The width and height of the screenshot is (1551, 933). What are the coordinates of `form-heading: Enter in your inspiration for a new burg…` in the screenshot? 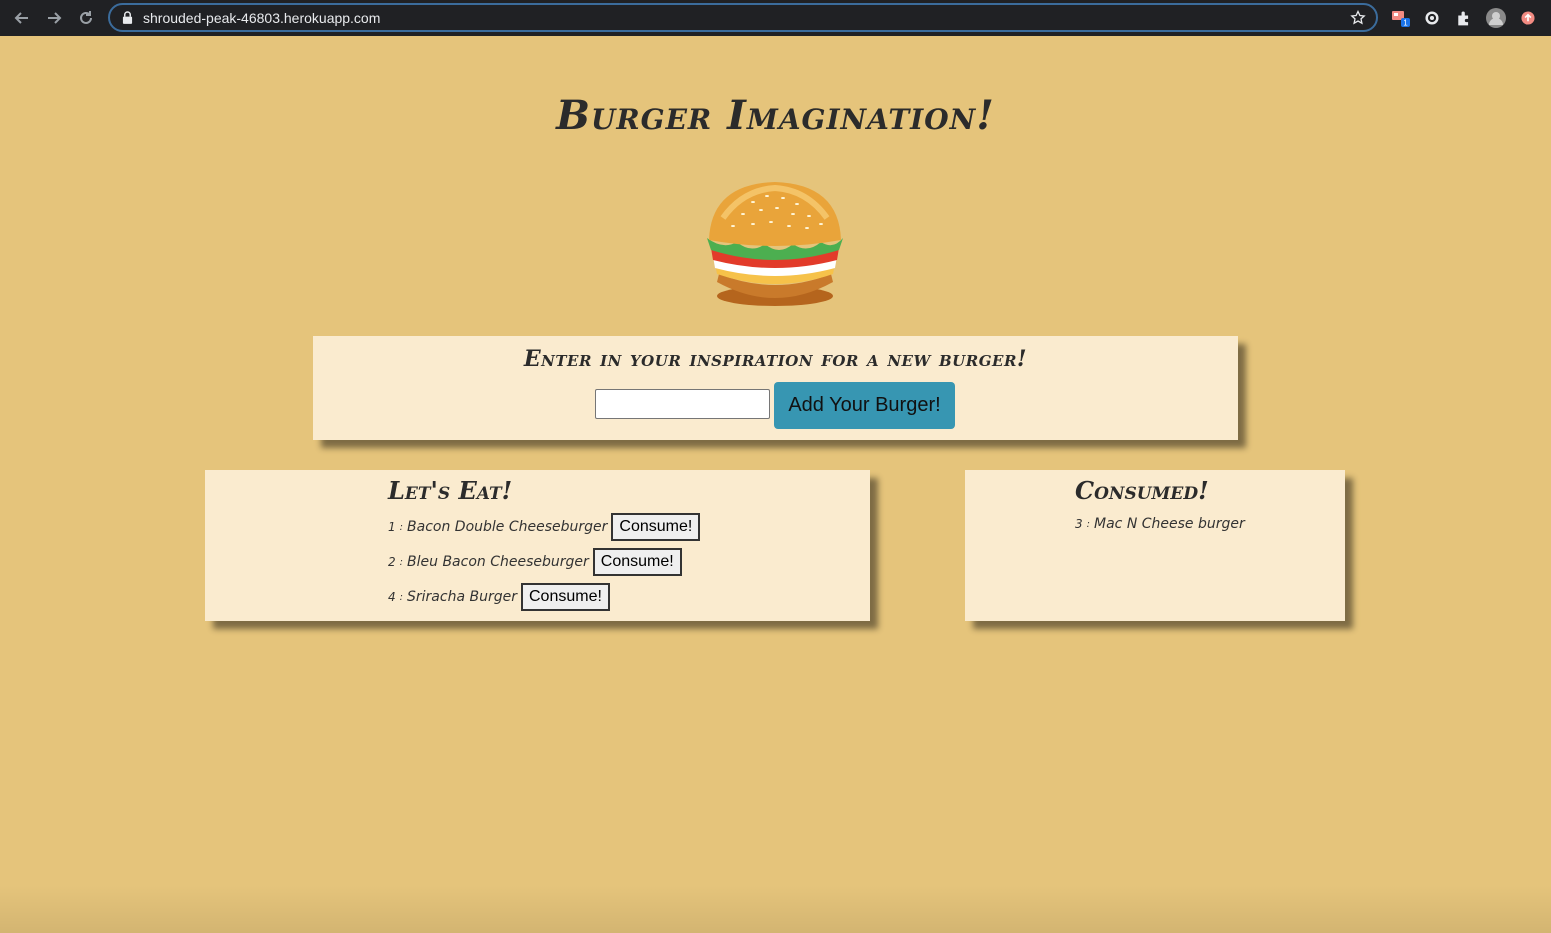 It's located at (775, 359).